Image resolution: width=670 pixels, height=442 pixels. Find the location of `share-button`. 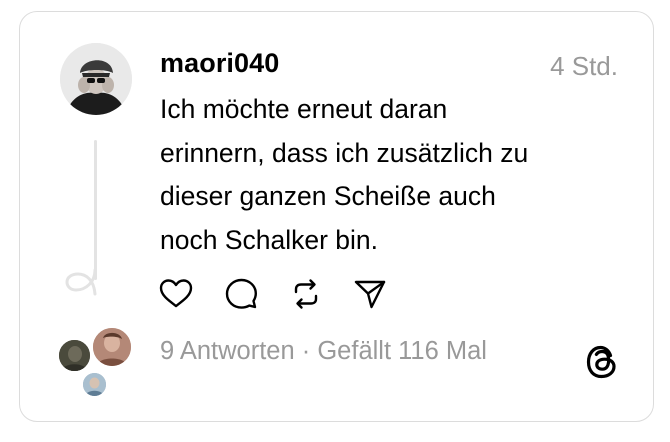

share-button is located at coordinates (370, 294).